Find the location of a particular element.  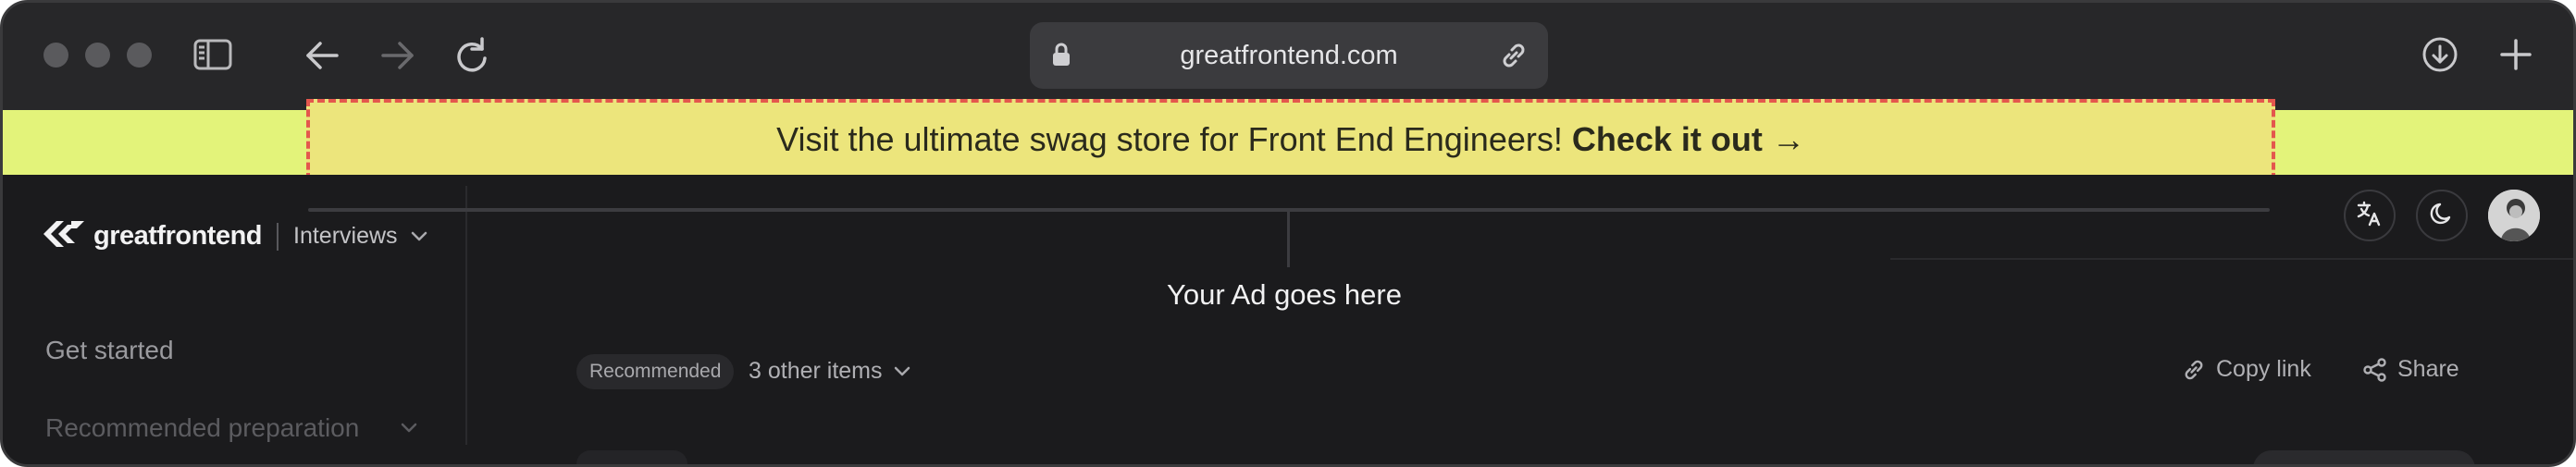

moon-icon is located at coordinates (2442, 216).